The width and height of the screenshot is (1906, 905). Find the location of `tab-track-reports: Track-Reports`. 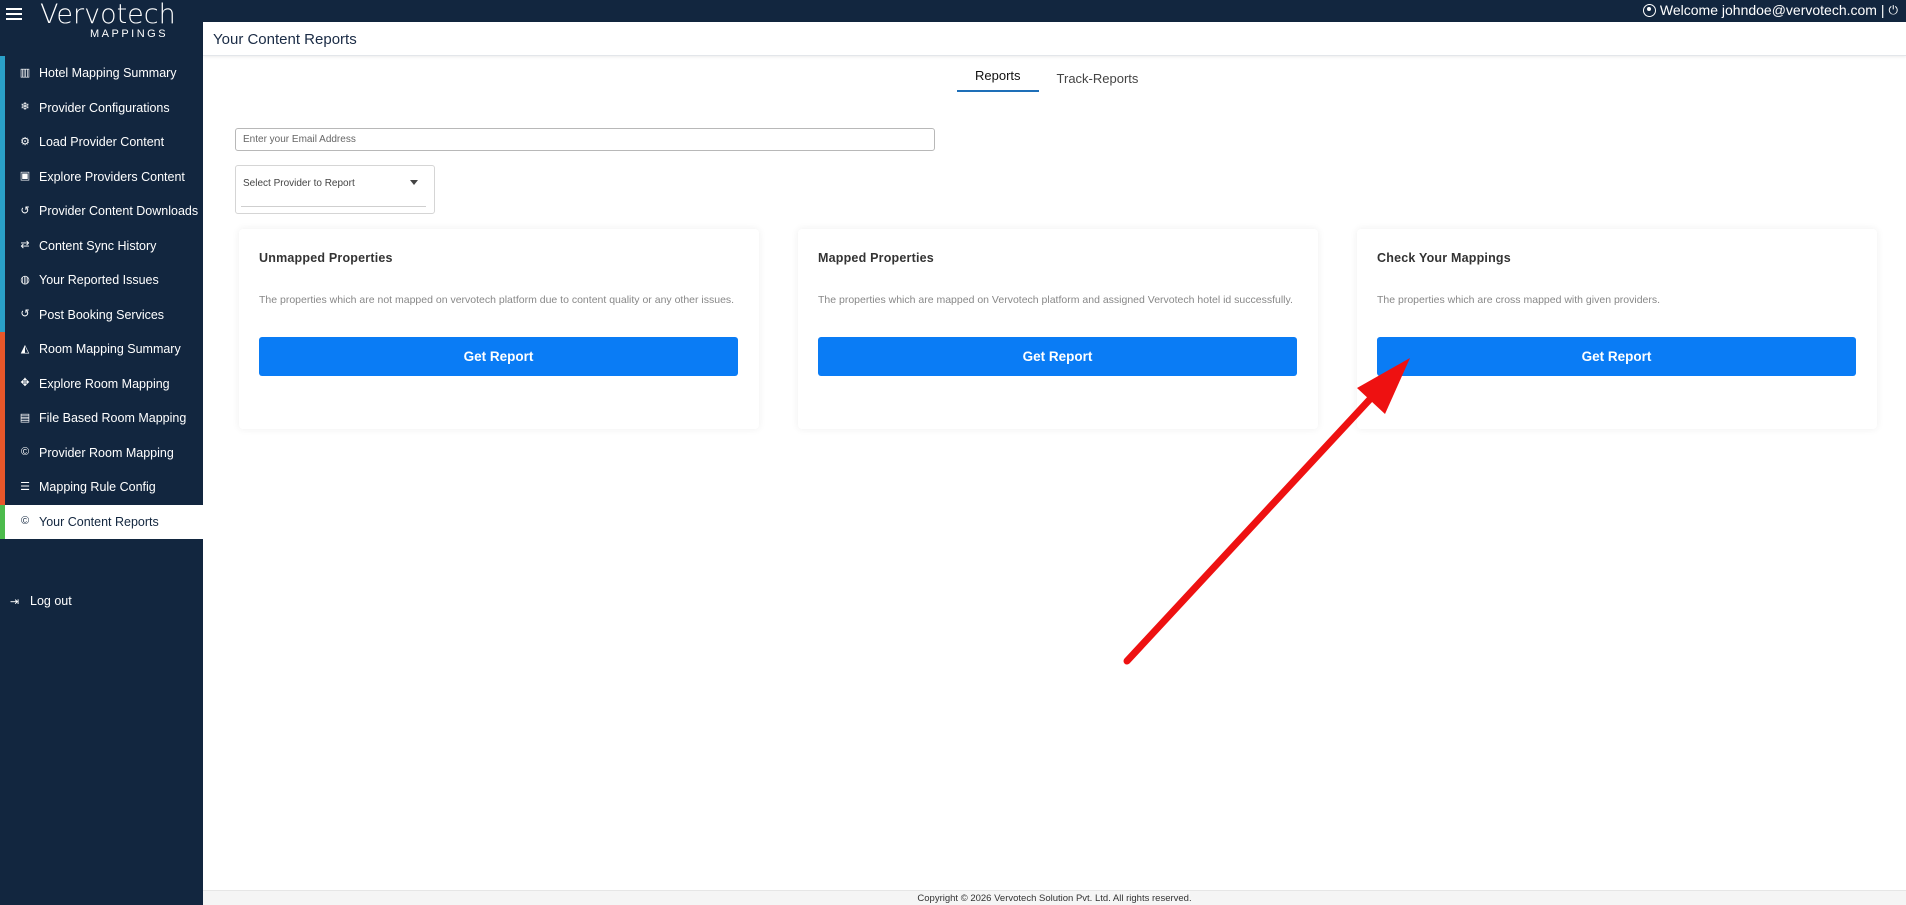

tab-track-reports: Track-Reports is located at coordinates (1098, 77).